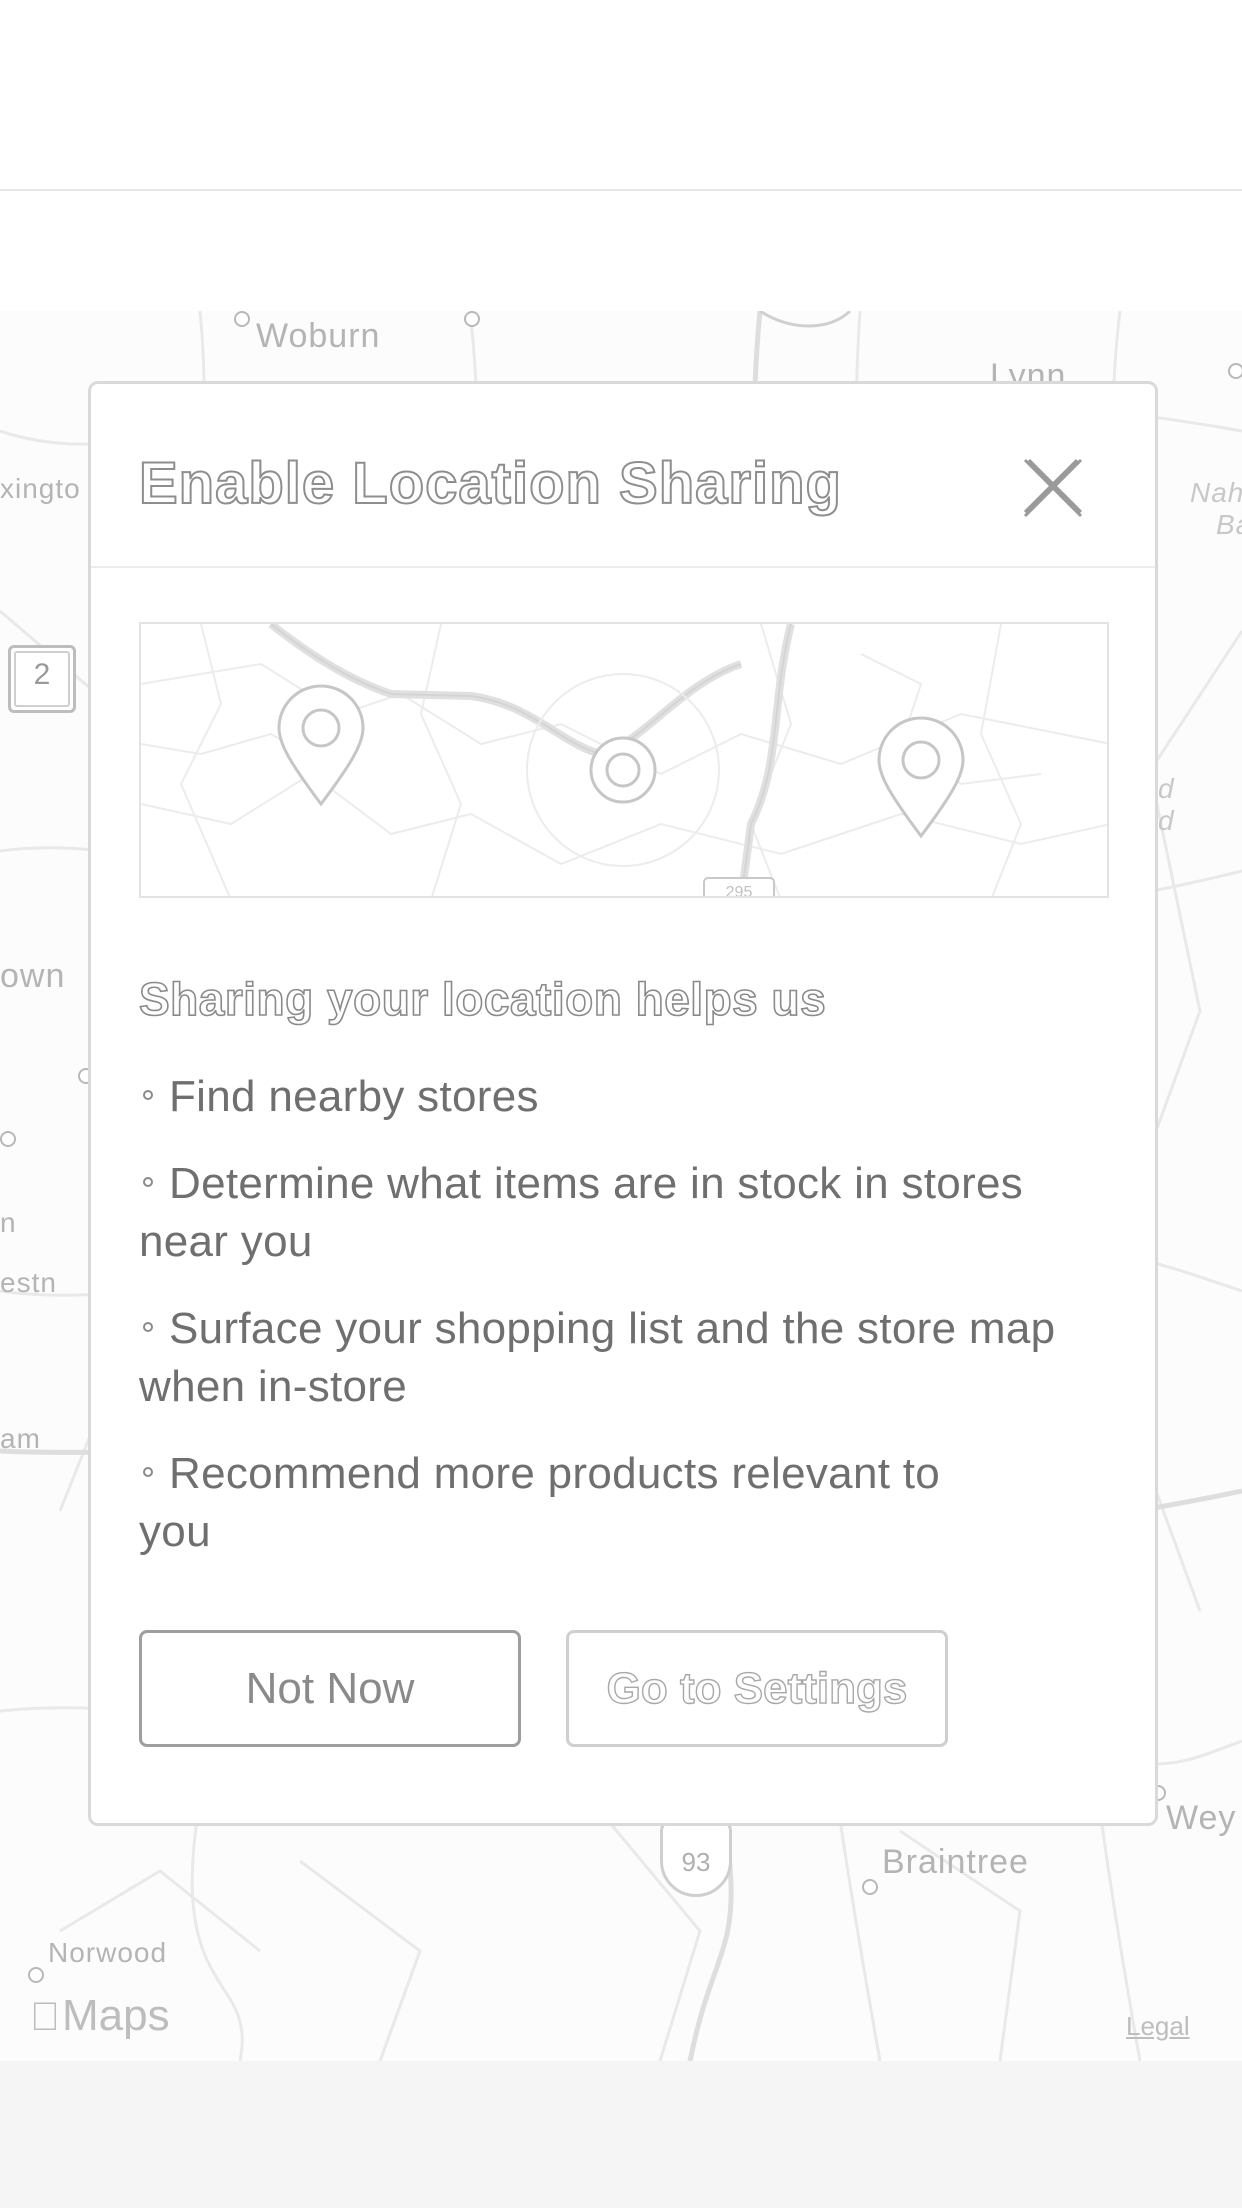 The image size is (1242, 2208). What do you see at coordinates (696, 1858) in the screenshot?
I see `interstate-93-shield: 93` at bounding box center [696, 1858].